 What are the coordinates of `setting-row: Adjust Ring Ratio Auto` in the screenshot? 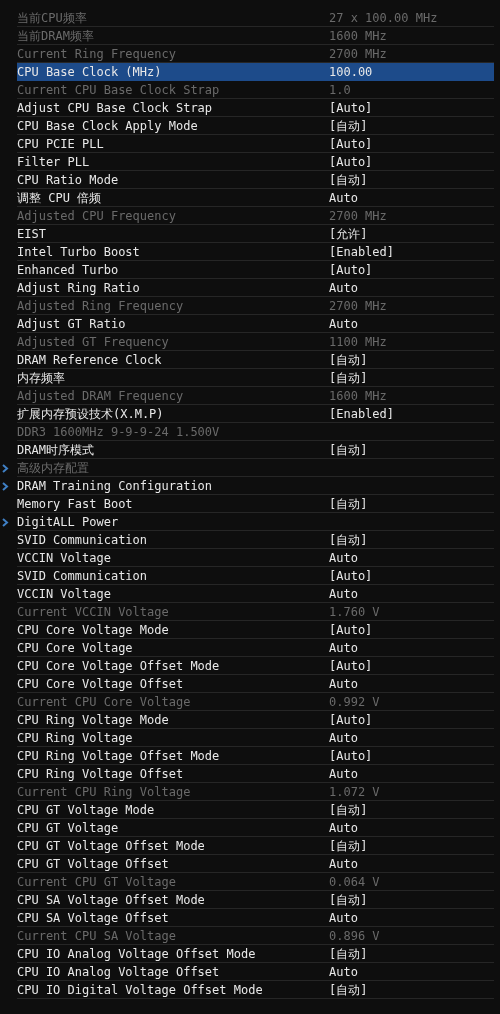 It's located at (255, 288).